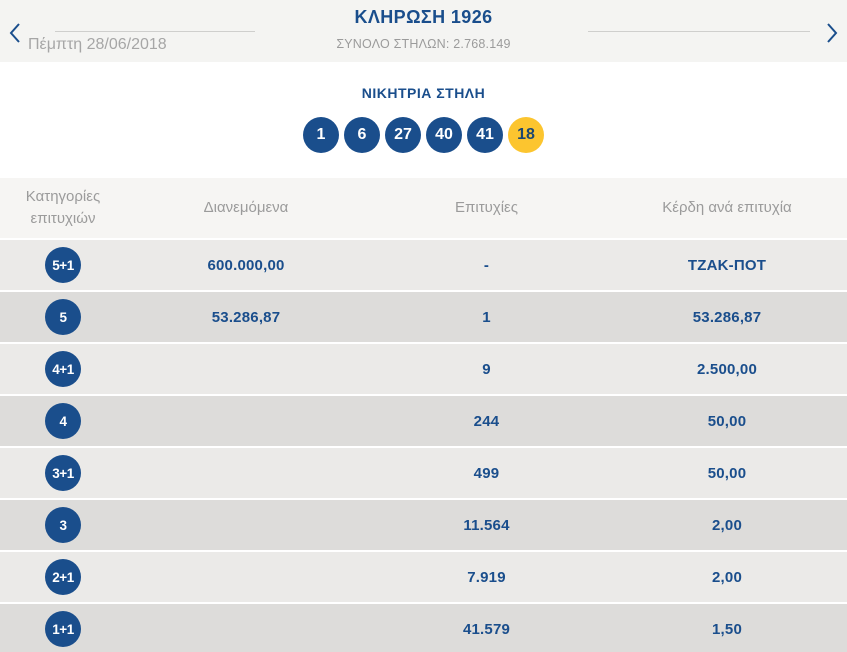 The height and width of the screenshot is (652, 847). I want to click on column-header: Διανεμόμενα, so click(246, 208).